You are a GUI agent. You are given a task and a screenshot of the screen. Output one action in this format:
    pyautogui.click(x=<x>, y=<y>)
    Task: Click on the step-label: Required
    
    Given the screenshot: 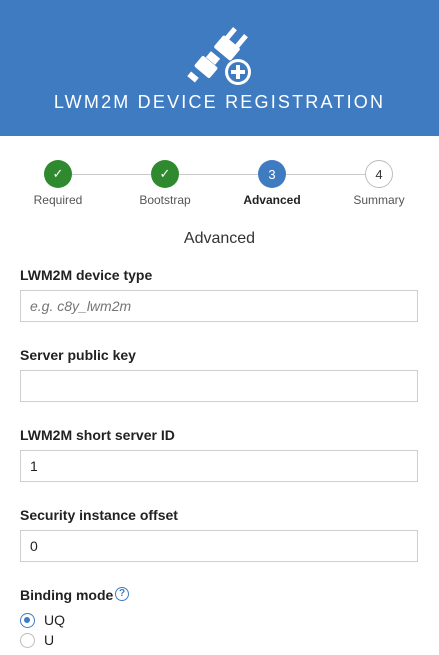 What is the action you would take?
    pyautogui.click(x=58, y=200)
    